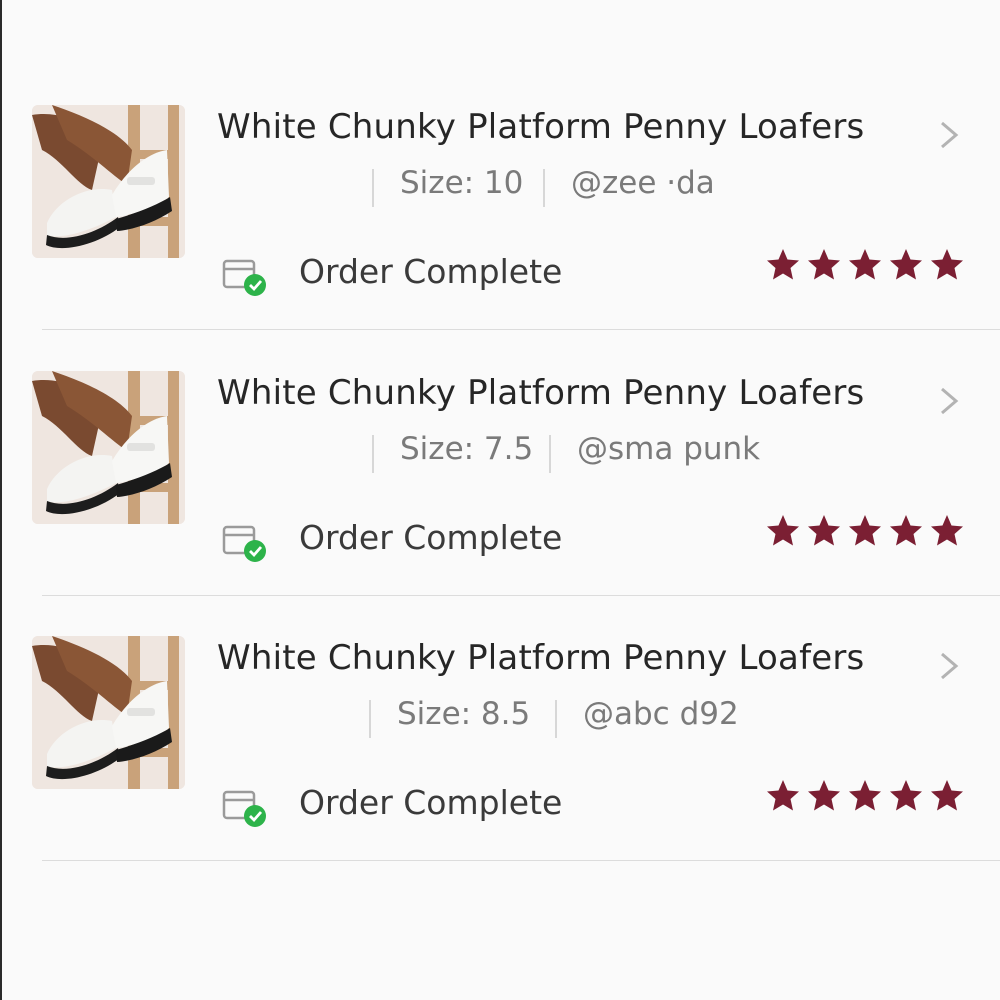 The image size is (1000, 1000). I want to click on buyer-username: @sma punk, so click(668, 453).